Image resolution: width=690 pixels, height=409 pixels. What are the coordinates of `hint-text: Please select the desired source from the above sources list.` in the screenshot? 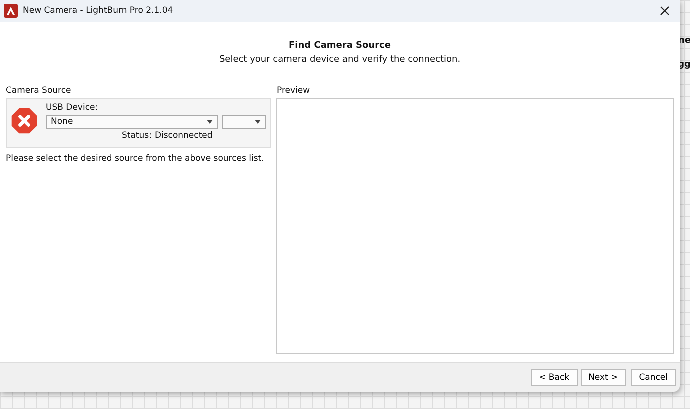 It's located at (136, 159).